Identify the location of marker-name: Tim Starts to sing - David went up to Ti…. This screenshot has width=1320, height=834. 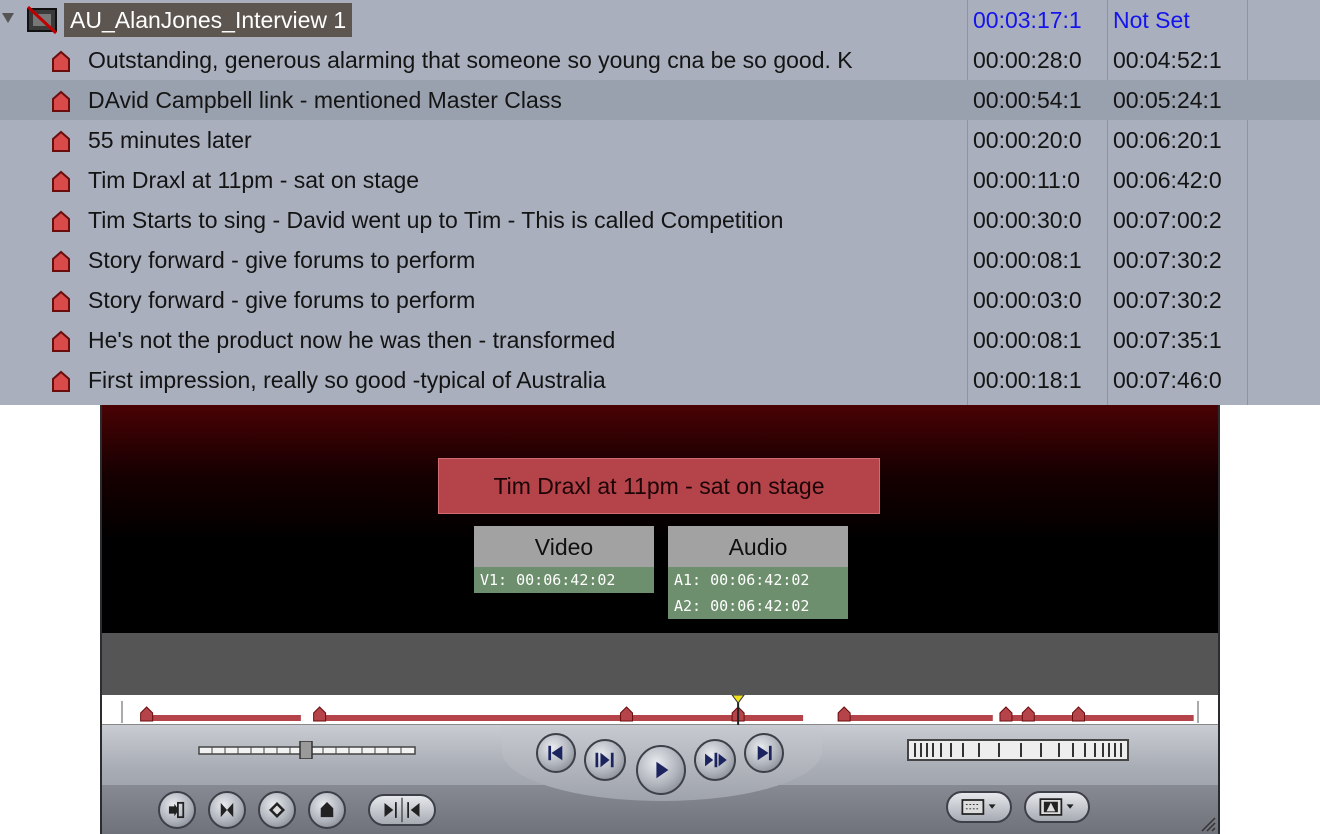
(436, 220).